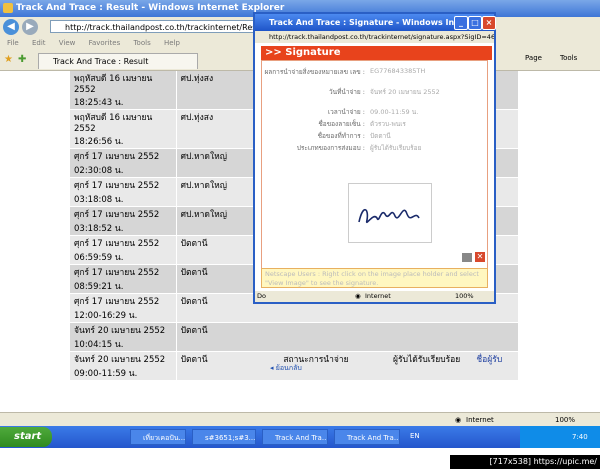  I want to click on field-label: วันที่นำจ่าย :, so click(347, 92).